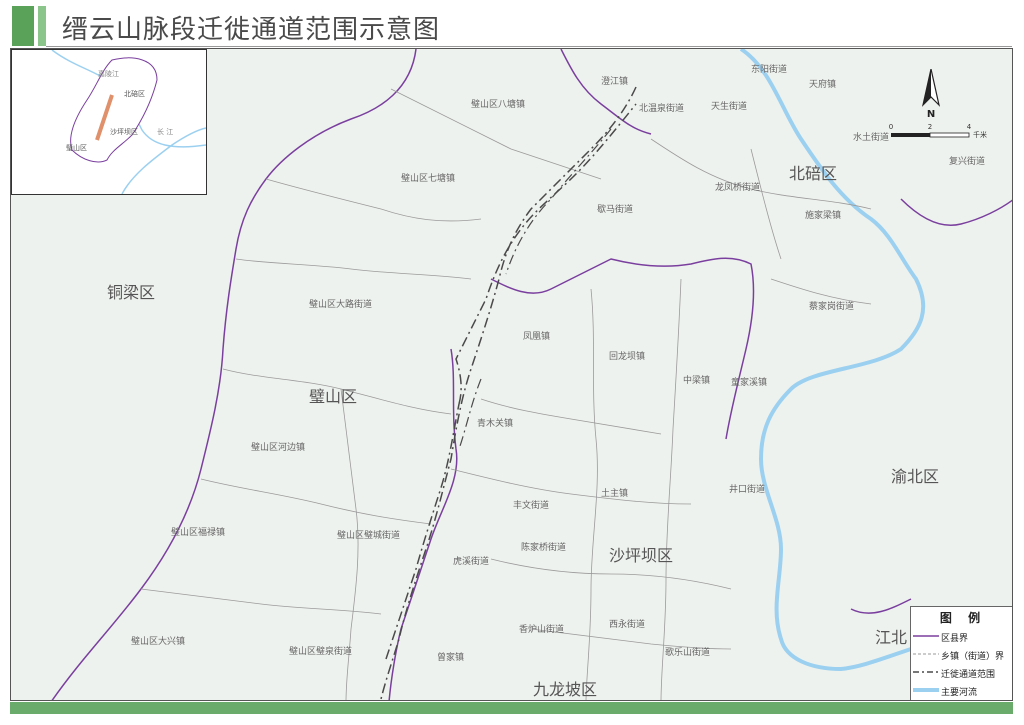 This screenshot has width=1024, height=725. What do you see at coordinates (606, 92) in the screenshot?
I see `district-boundary-beibei-north` at bounding box center [606, 92].